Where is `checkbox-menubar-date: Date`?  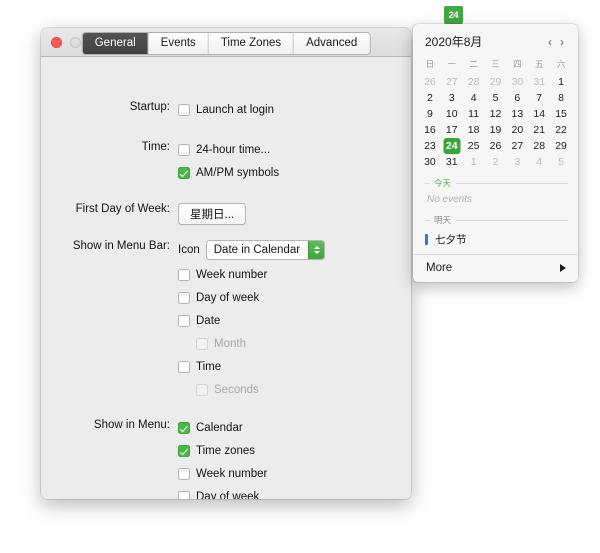 checkbox-menubar-date: Date is located at coordinates (294, 321).